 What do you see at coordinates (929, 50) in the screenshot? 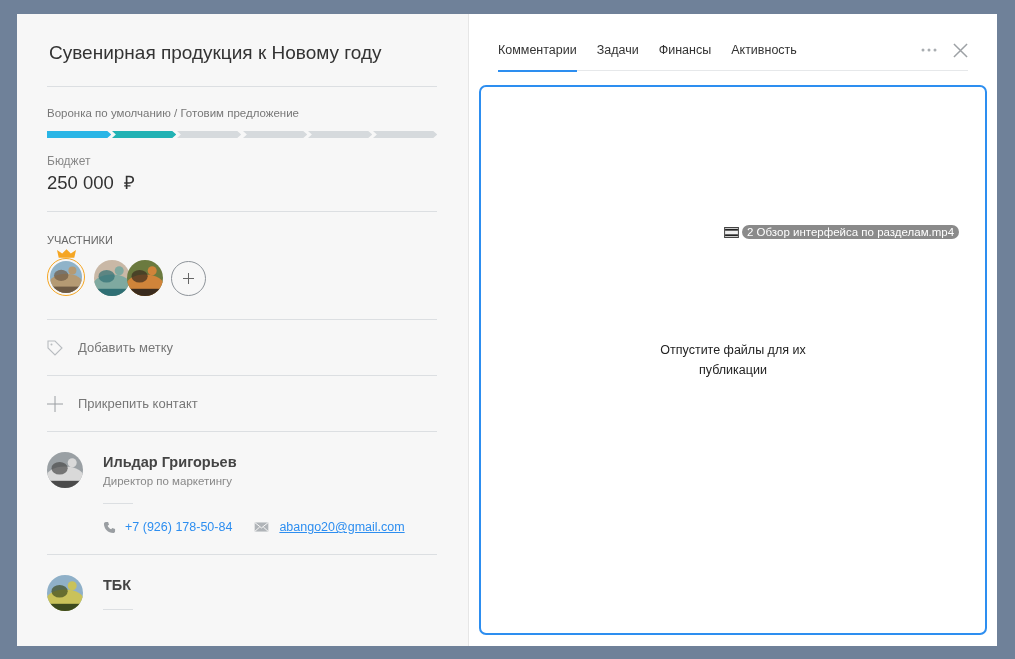
I see `more-icon` at bounding box center [929, 50].